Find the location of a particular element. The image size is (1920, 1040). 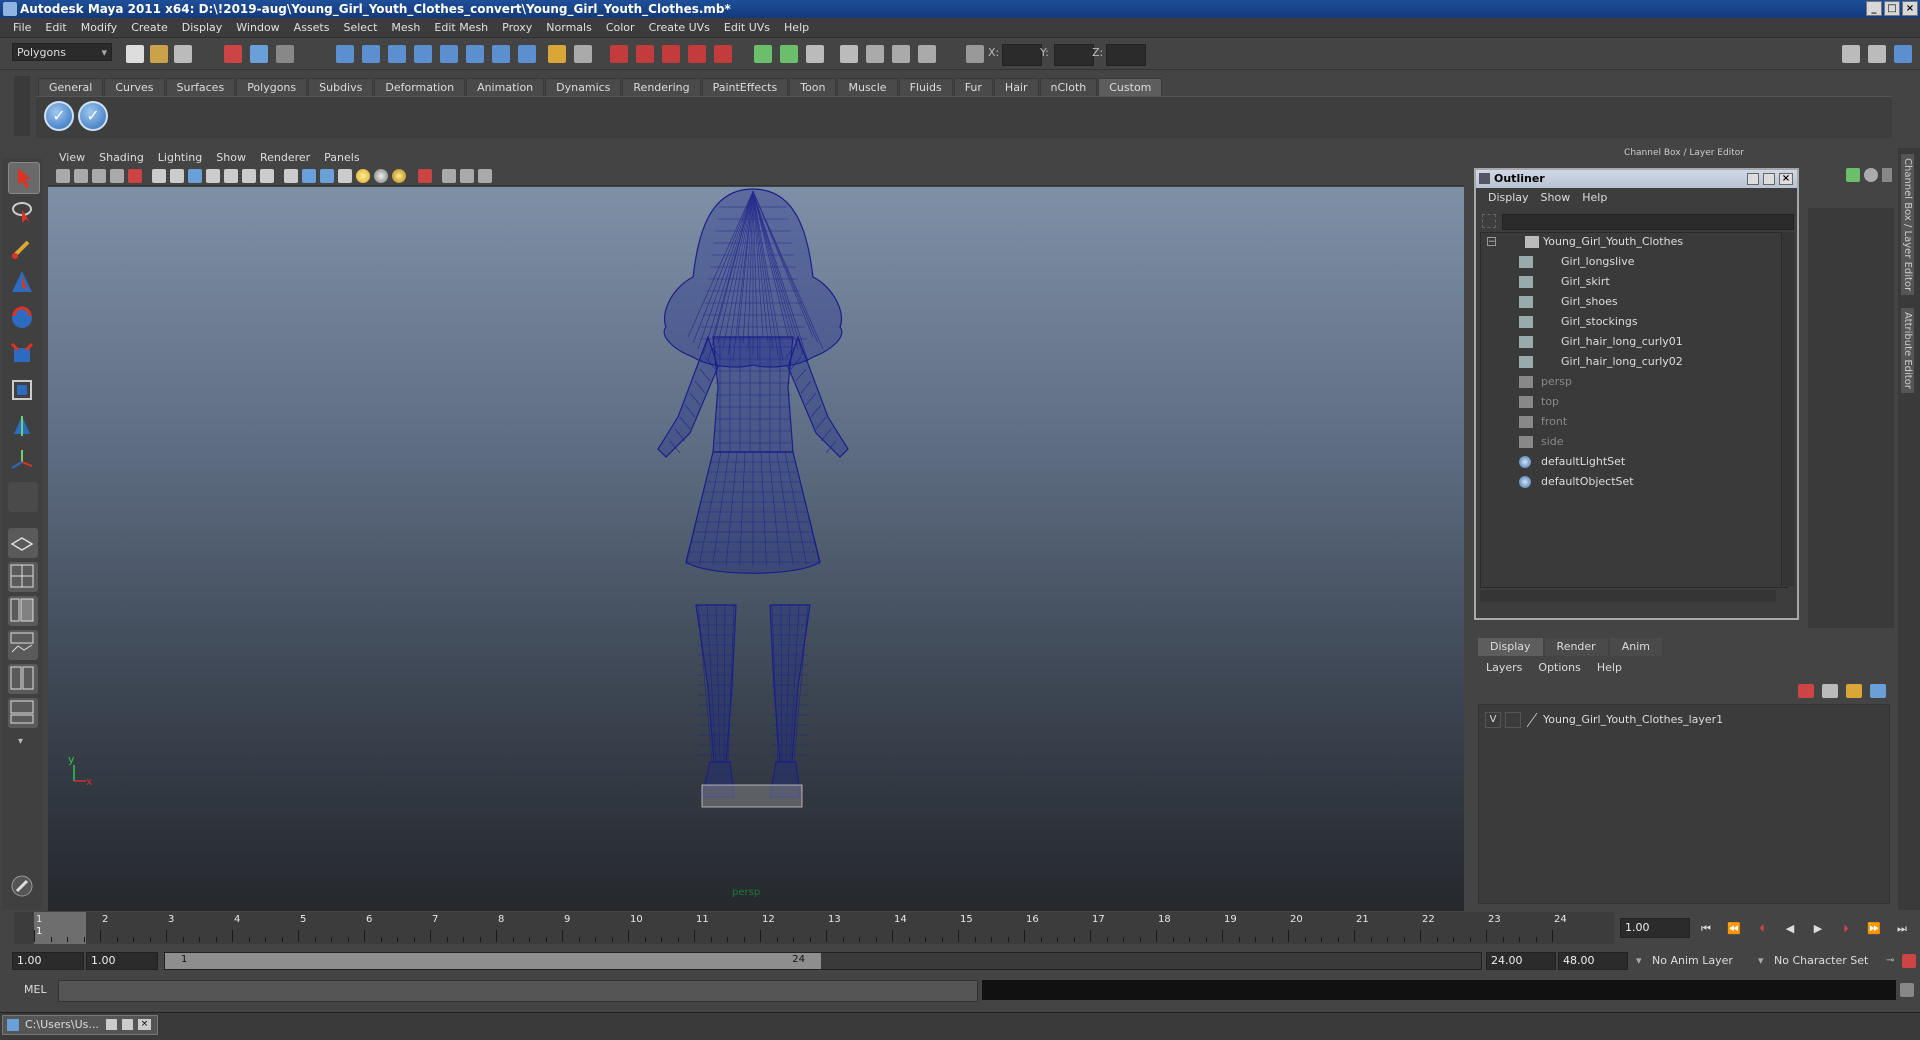

step-forward-key-icon: ⏵ is located at coordinates (1846, 929).